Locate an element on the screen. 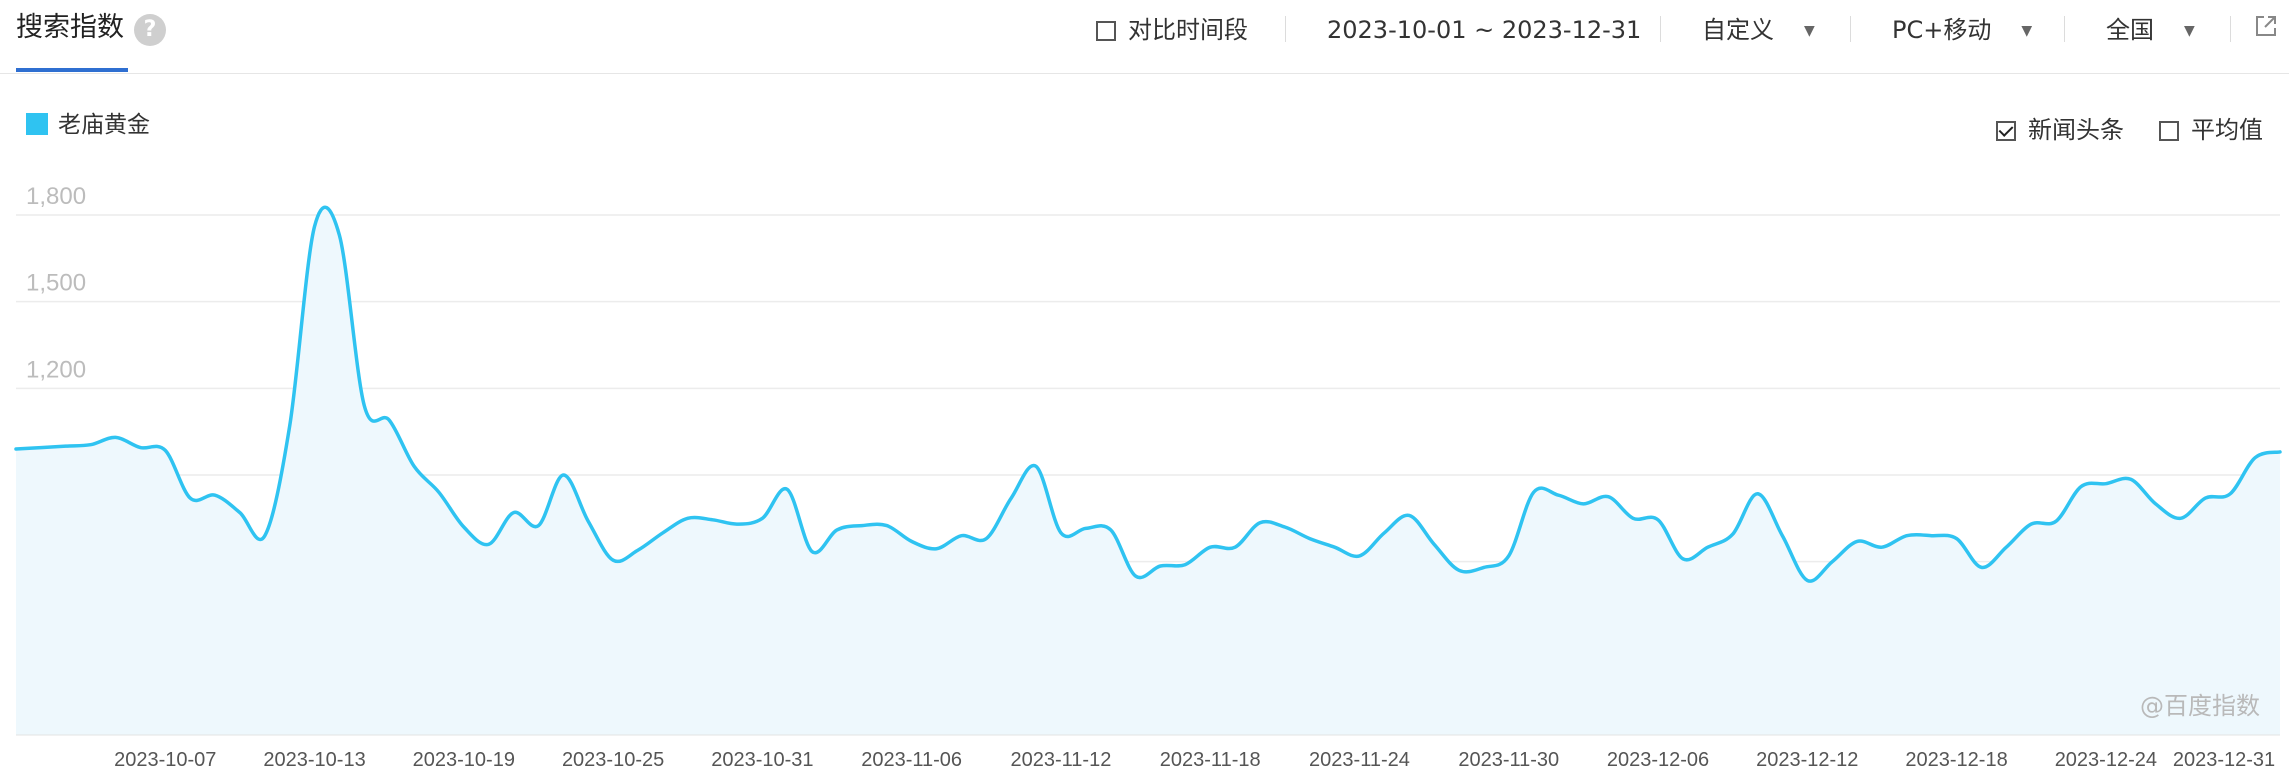 The width and height of the screenshot is (2289, 777). x-tick-label: 2023-10-31 is located at coordinates (762, 760).